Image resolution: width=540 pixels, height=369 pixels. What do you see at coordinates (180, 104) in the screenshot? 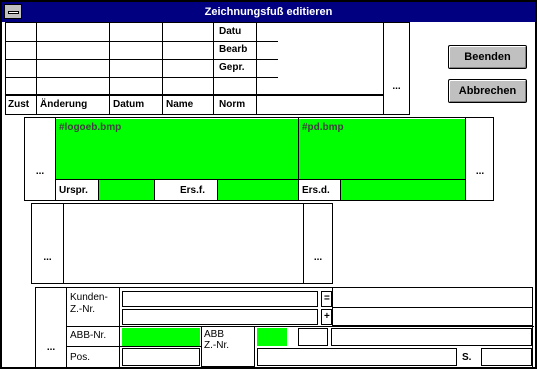
I see `header-name: Name` at bounding box center [180, 104].